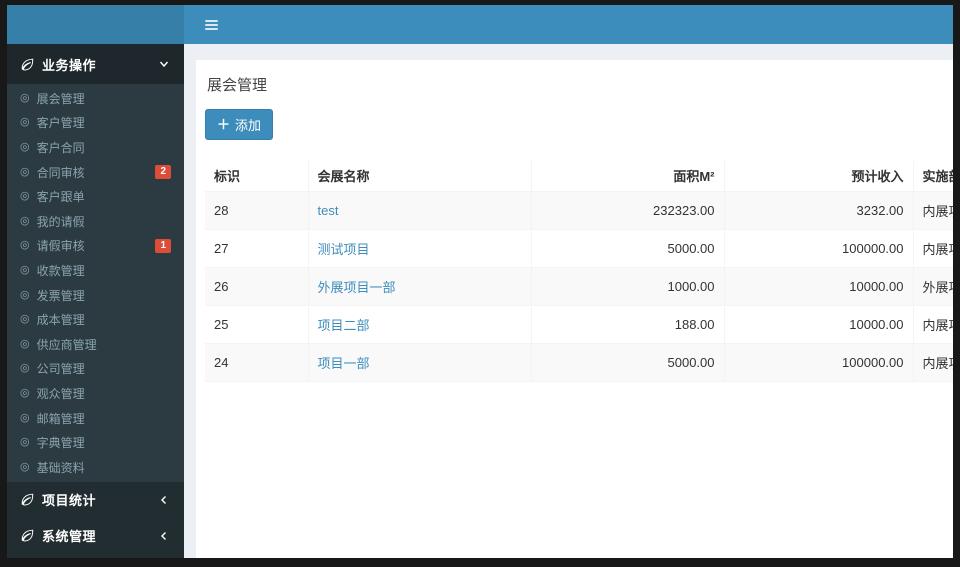 The image size is (960, 567). Describe the element at coordinates (257, 324) in the screenshot. I see `cell-id: 25` at that location.